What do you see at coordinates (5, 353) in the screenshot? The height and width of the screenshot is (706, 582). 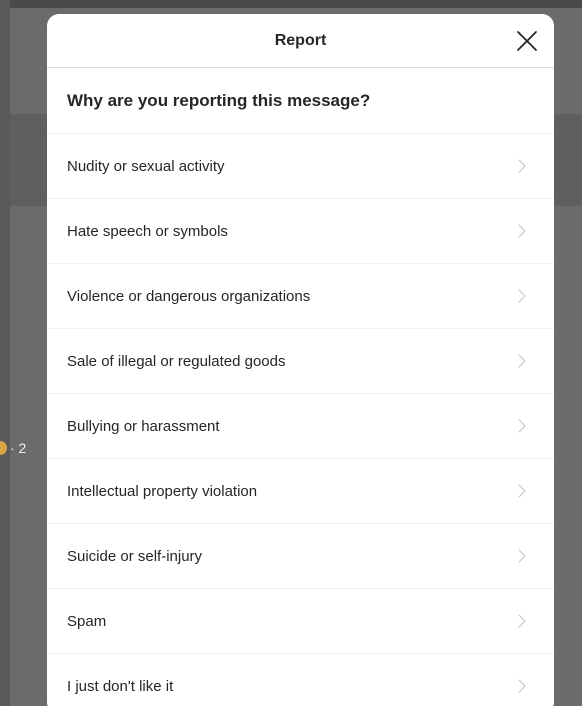 I see `background-left-strip` at bounding box center [5, 353].